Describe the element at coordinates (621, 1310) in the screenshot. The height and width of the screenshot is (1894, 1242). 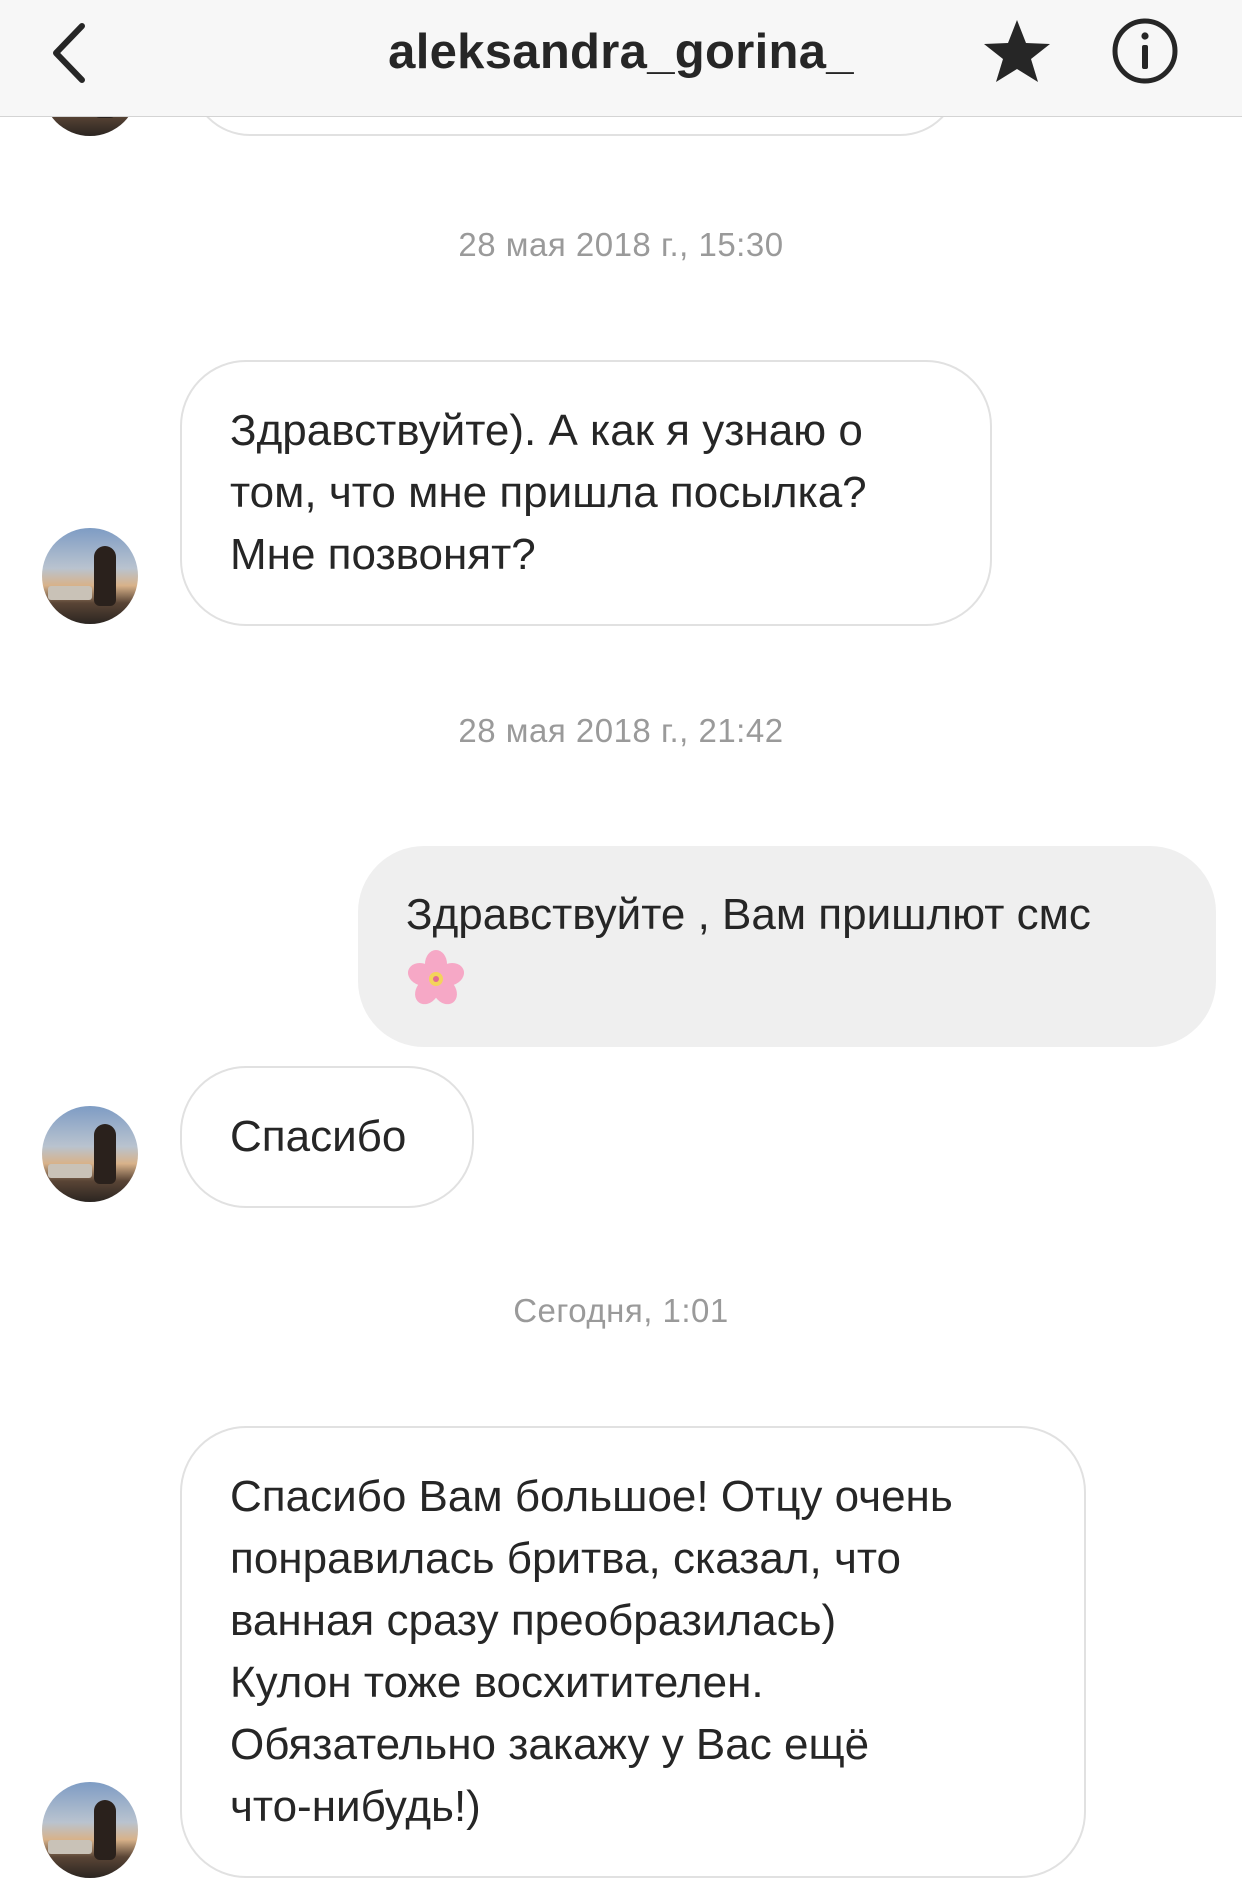
I see `message-timestamp: Сегодня, 1:01` at that location.